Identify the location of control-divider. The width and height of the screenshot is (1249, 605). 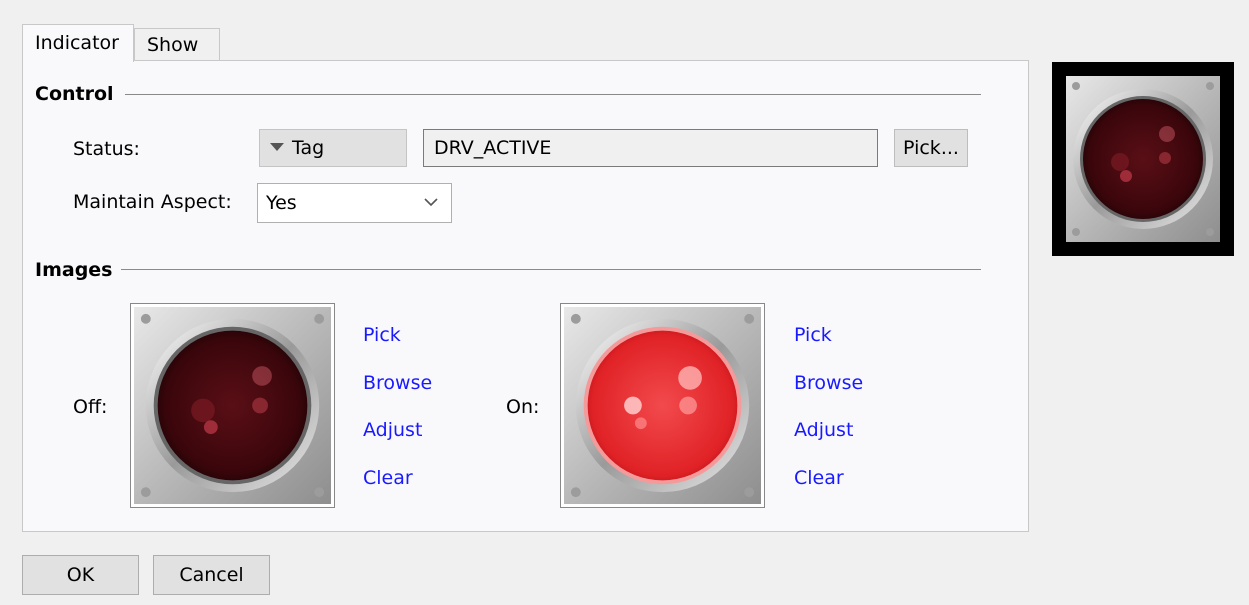
(553, 94).